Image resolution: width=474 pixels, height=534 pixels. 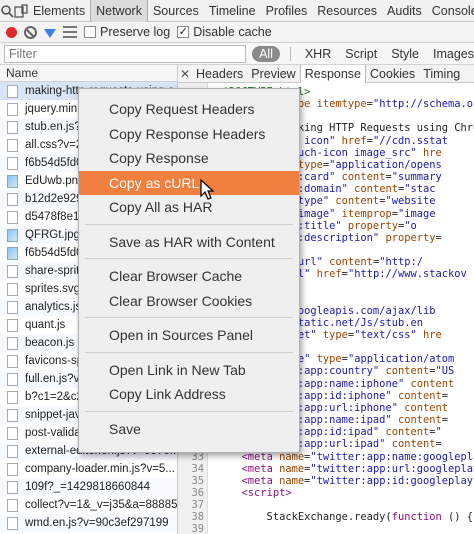 What do you see at coordinates (266, 492) in the screenshot?
I see `code-token: <script>` at bounding box center [266, 492].